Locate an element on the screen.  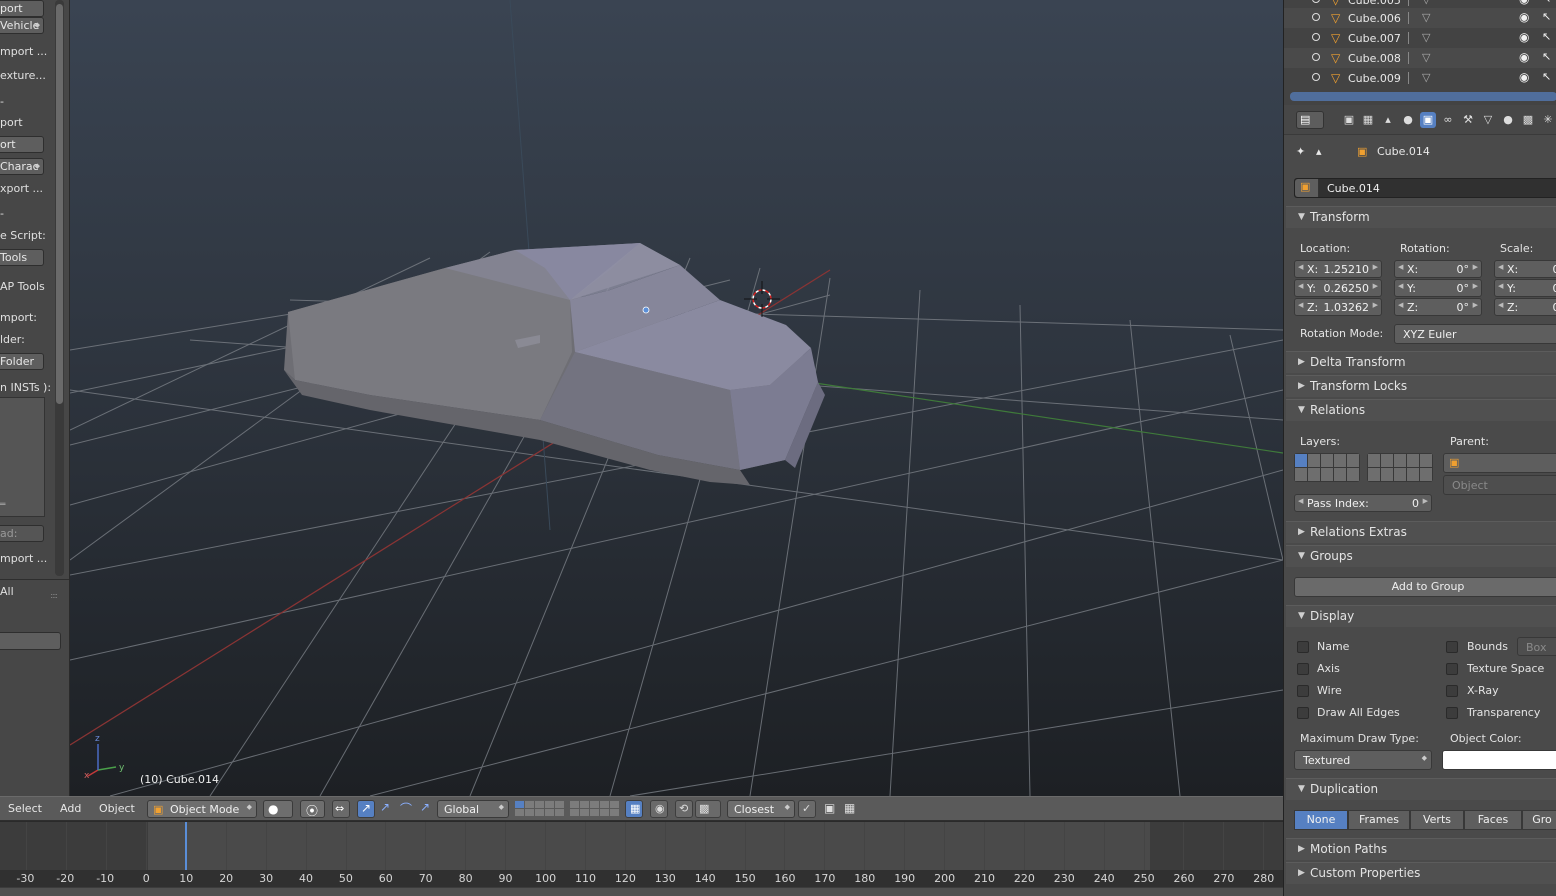
object-layers-b is located at coordinates (1400, 467).